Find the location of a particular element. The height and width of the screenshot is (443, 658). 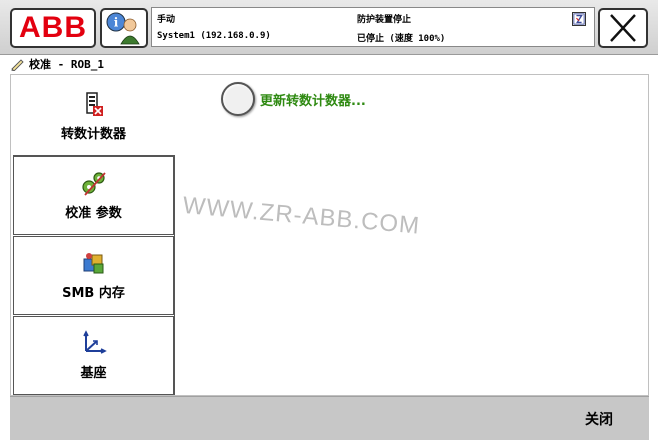

revolution-counter-icon is located at coordinates (94, 103).